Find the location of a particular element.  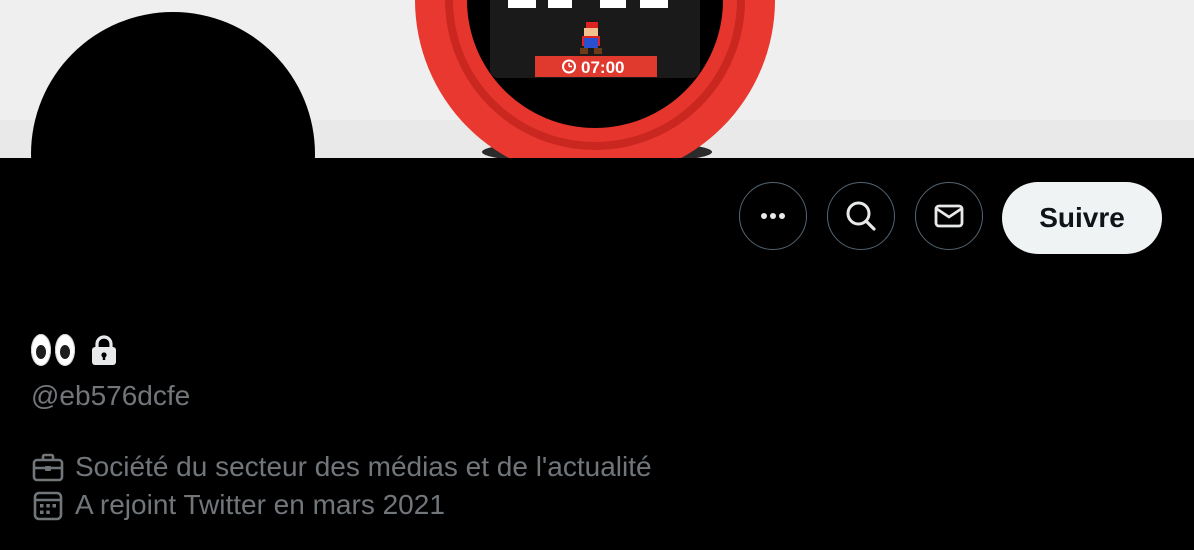

briefcase-icon is located at coordinates (48, 467).